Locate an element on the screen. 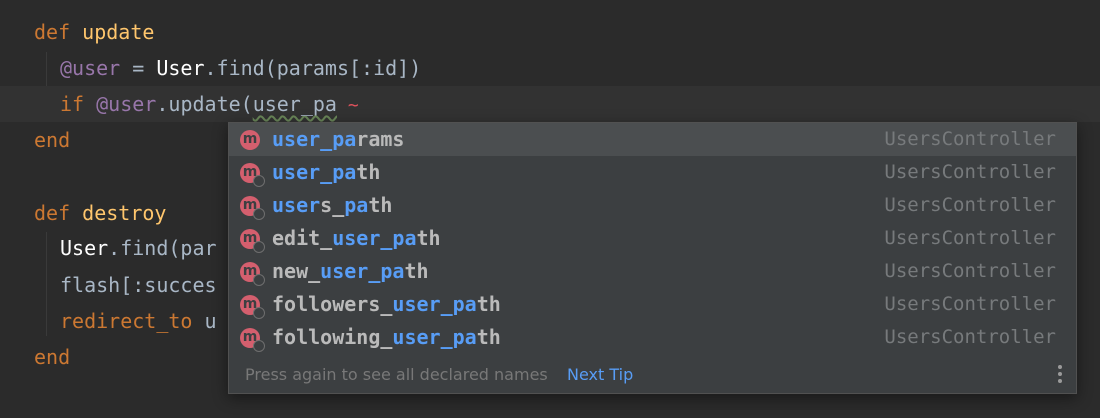  completion-item-name: edit_user_path is located at coordinates (356, 238).